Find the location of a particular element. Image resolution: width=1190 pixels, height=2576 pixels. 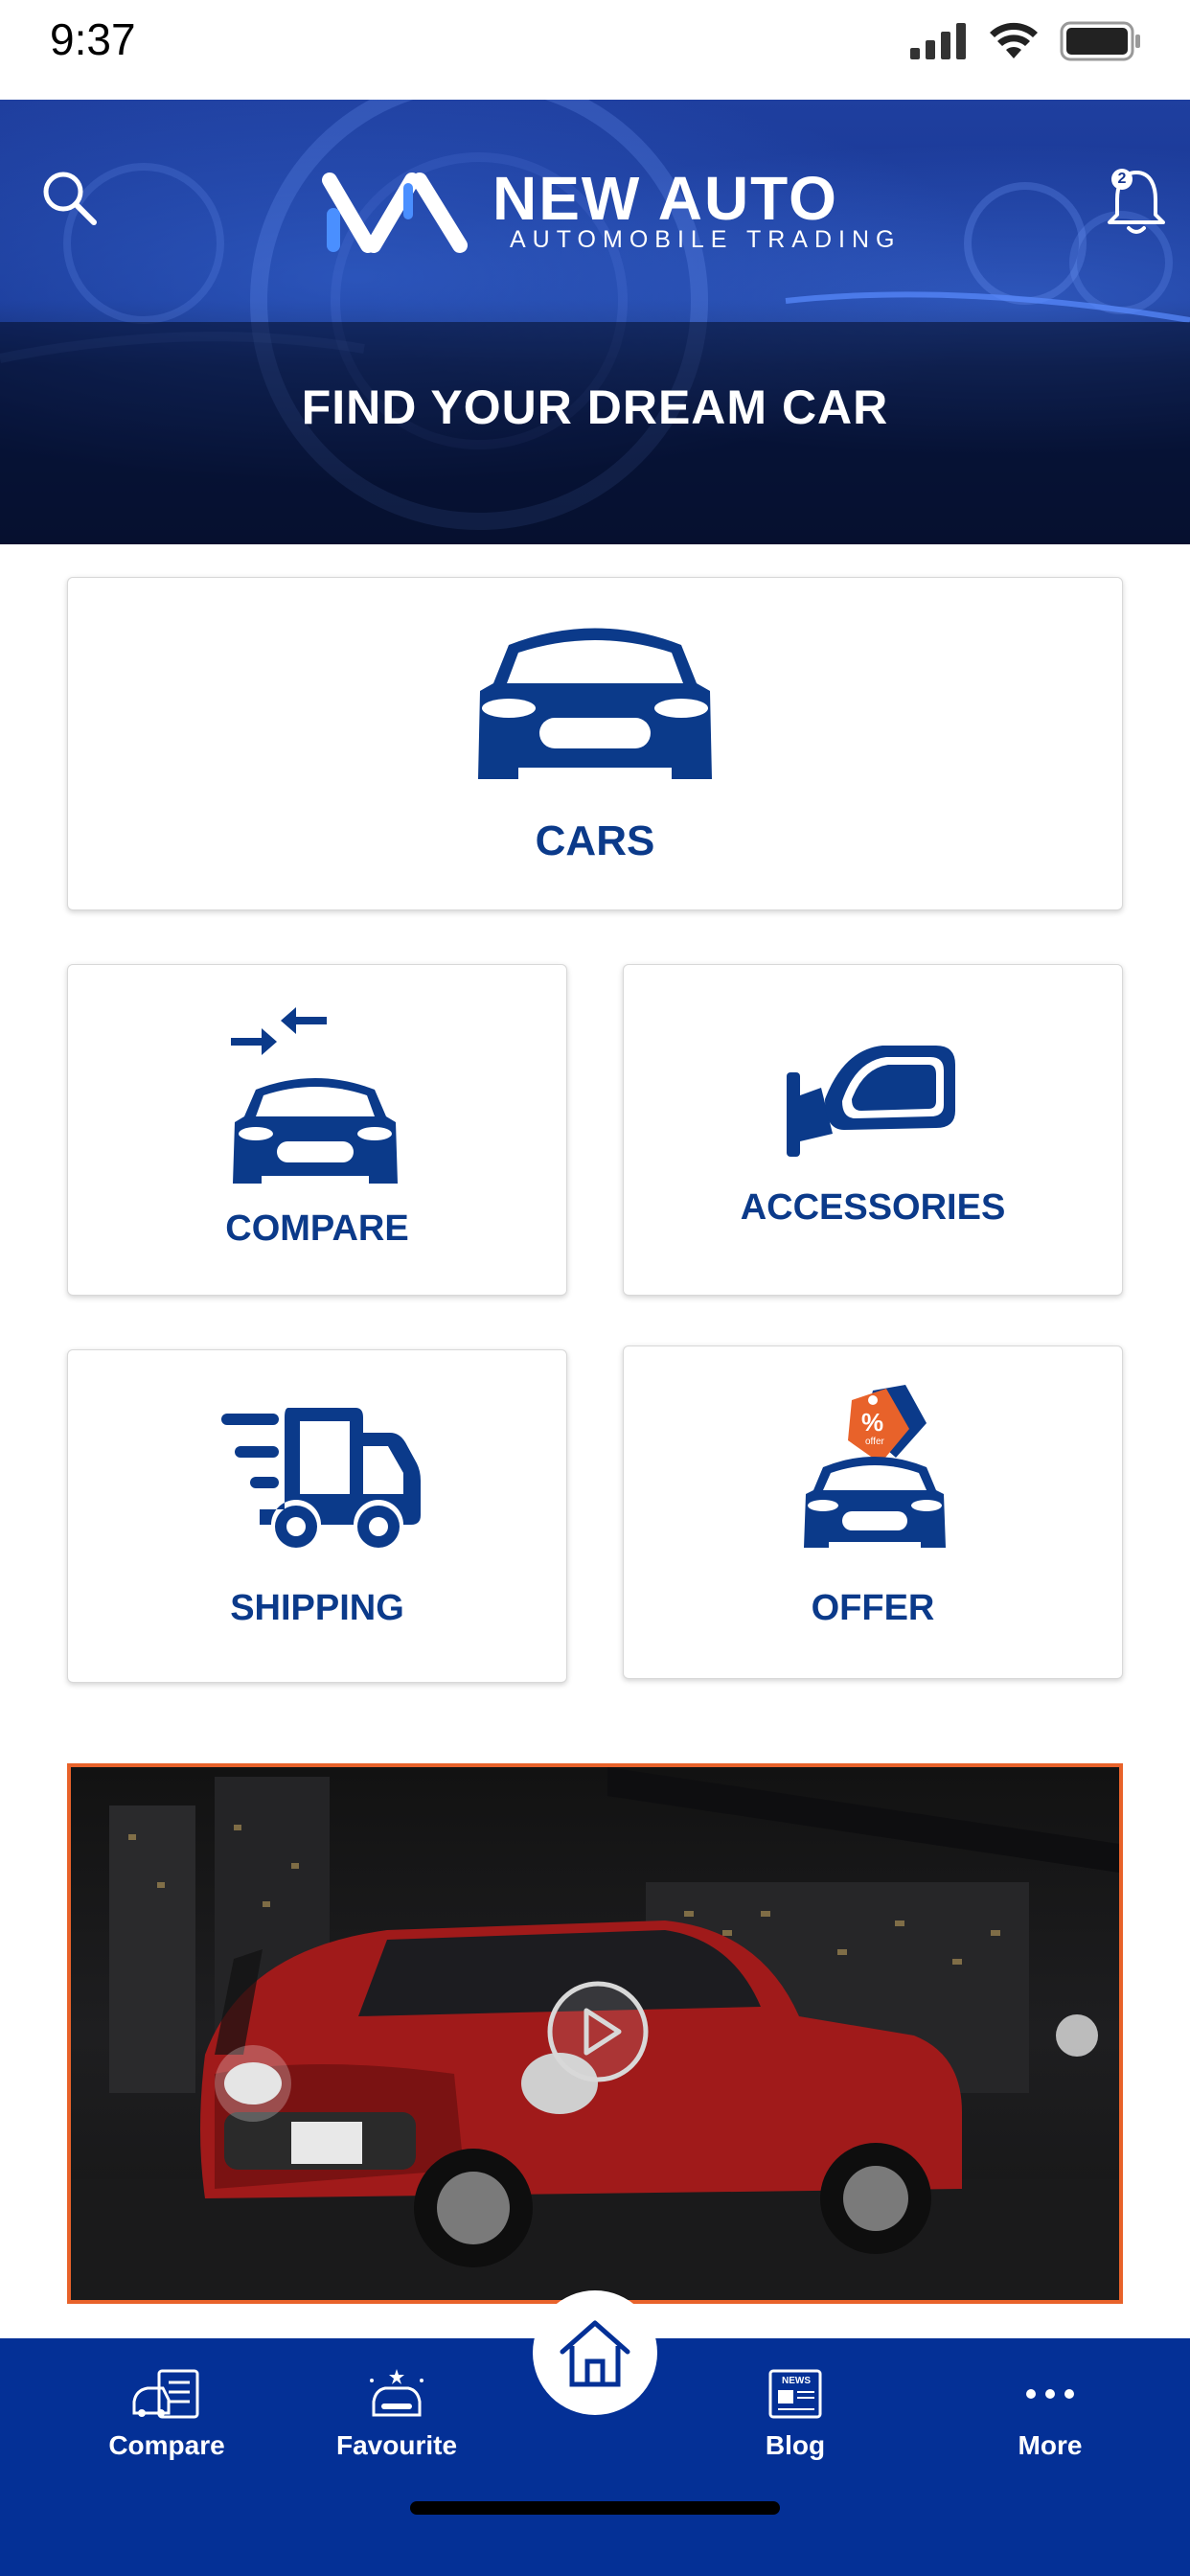

nav-favourite: Favourite is located at coordinates (397, 2414).